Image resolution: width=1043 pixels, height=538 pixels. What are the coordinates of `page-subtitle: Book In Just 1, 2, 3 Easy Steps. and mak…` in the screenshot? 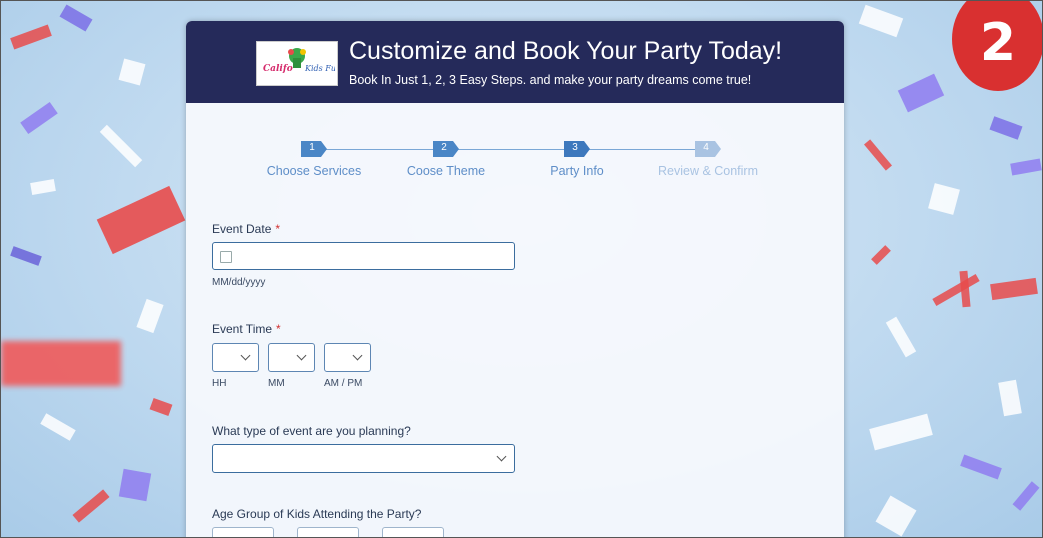 It's located at (550, 80).